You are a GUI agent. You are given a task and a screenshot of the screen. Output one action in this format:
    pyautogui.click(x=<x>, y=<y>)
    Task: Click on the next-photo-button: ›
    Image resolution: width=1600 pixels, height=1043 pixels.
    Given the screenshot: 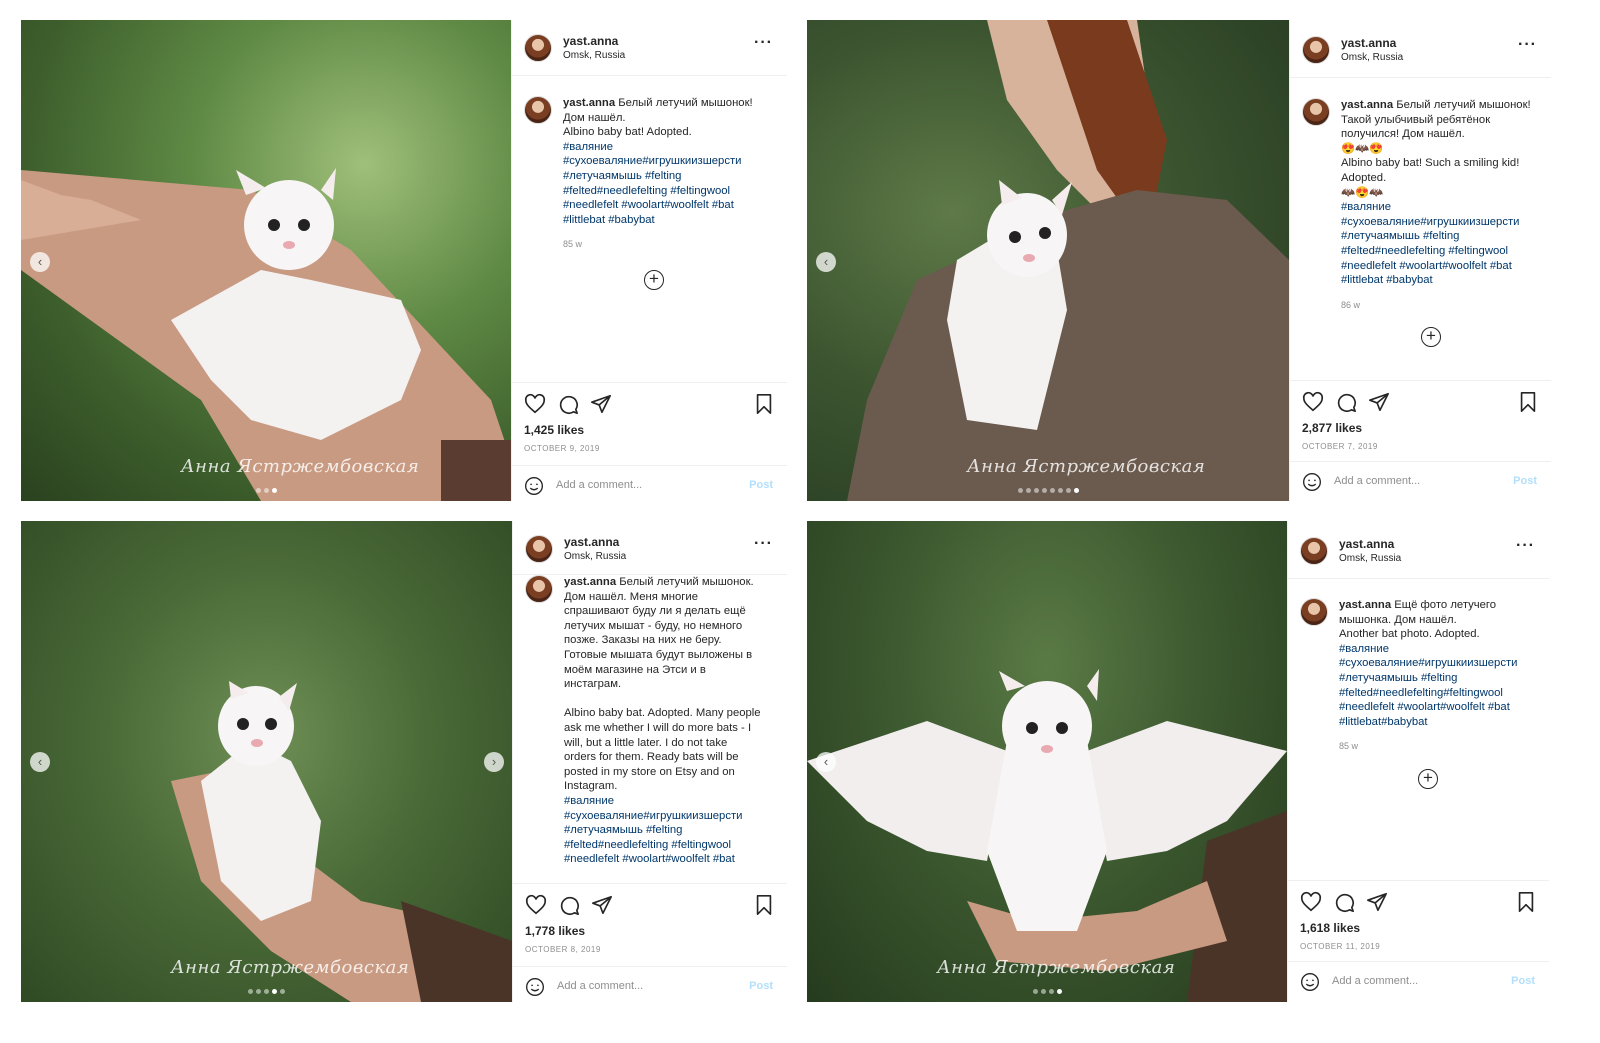 What is the action you would take?
    pyautogui.click(x=494, y=762)
    